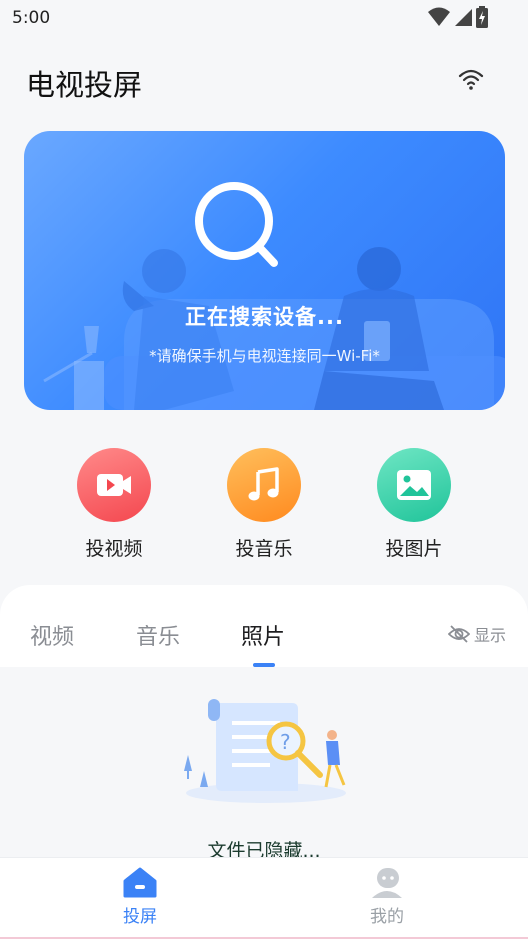 The width and height of the screenshot is (528, 939). Describe the element at coordinates (140, 882) in the screenshot. I see `home-icon` at that location.